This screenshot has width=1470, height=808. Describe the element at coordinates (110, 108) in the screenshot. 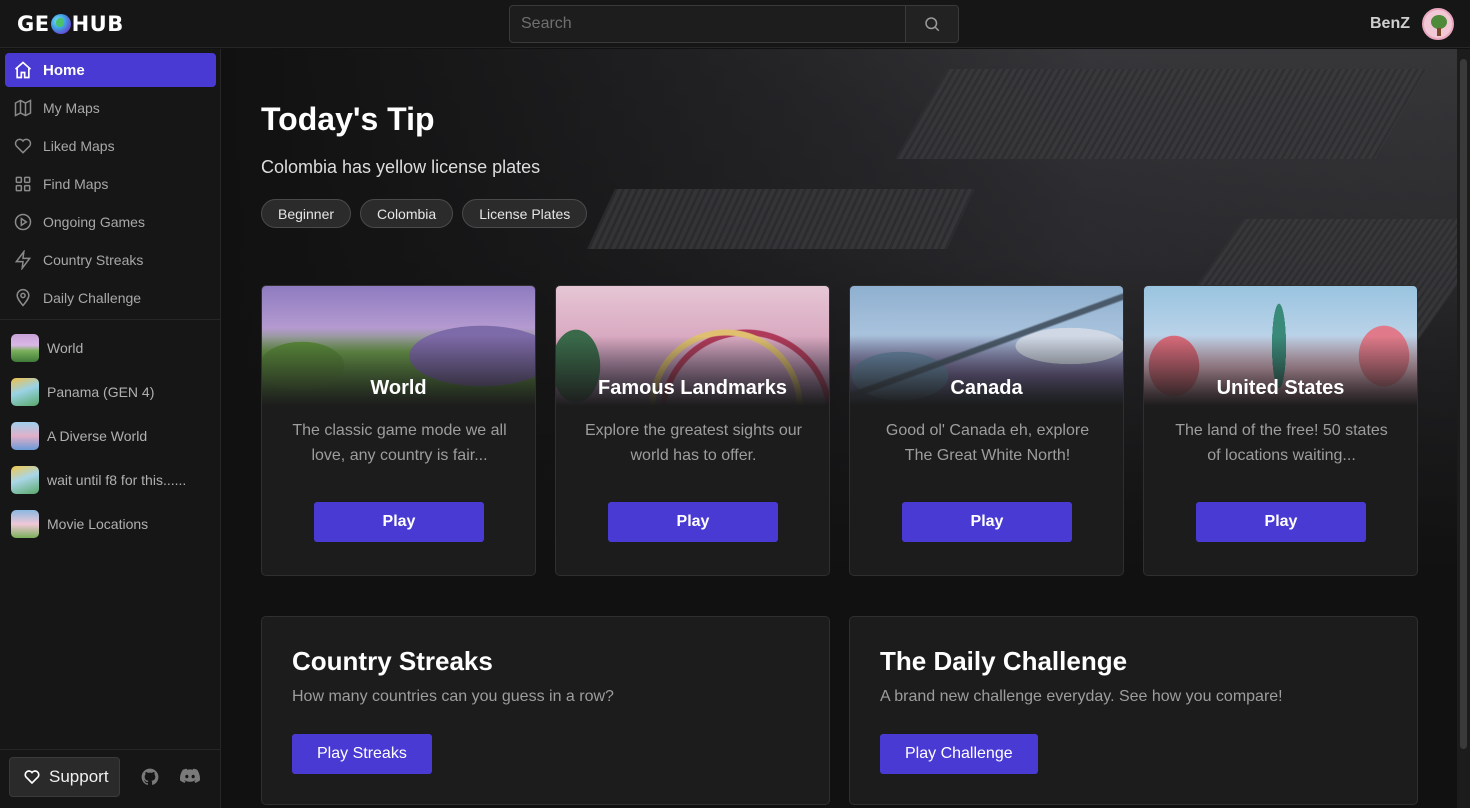

I see `sidebar-item-my-maps: My Maps` at that location.